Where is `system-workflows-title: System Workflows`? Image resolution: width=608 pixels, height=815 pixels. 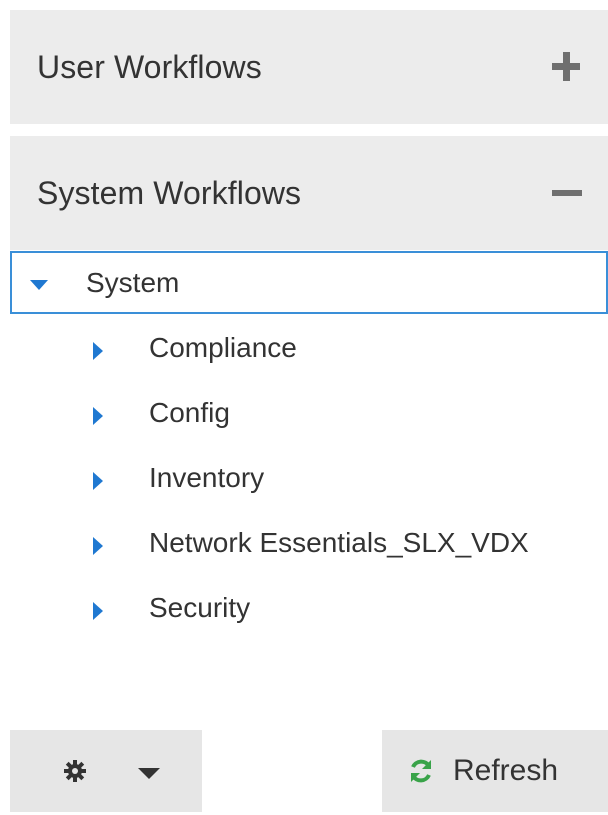
system-workflows-title: System Workflows is located at coordinates (169, 192).